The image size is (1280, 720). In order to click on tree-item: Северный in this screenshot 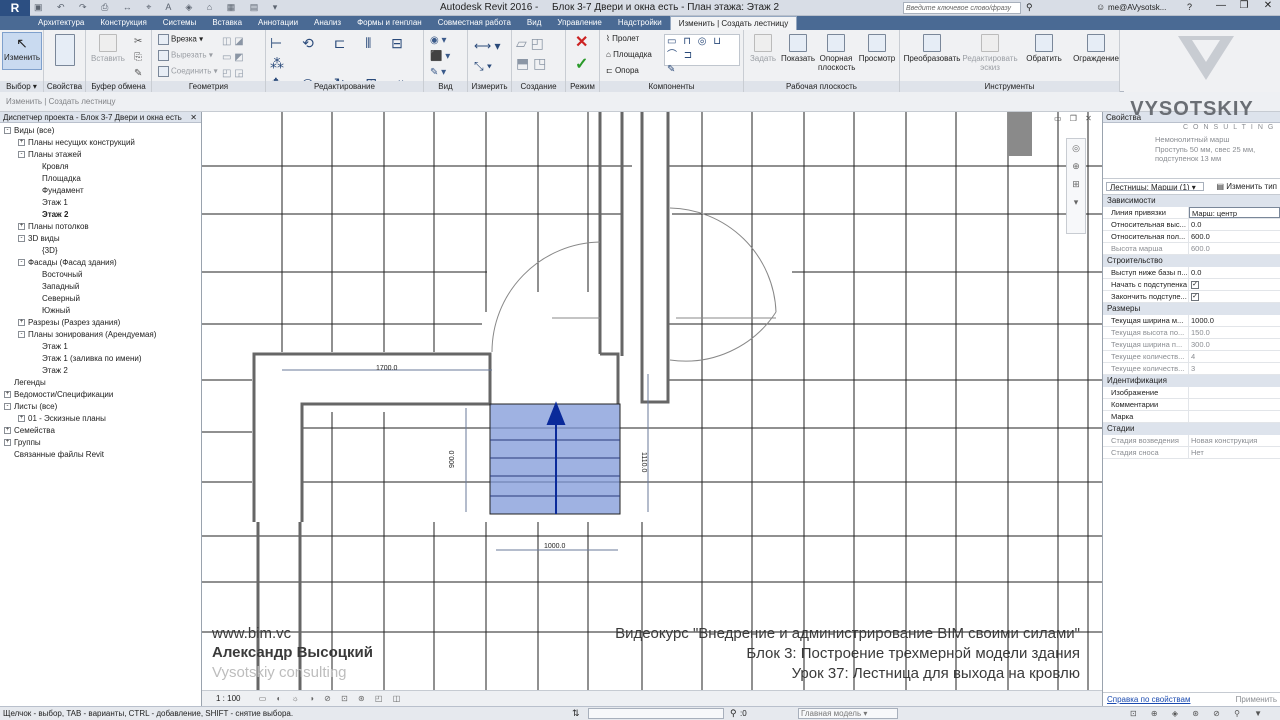, I will do `click(100, 299)`.